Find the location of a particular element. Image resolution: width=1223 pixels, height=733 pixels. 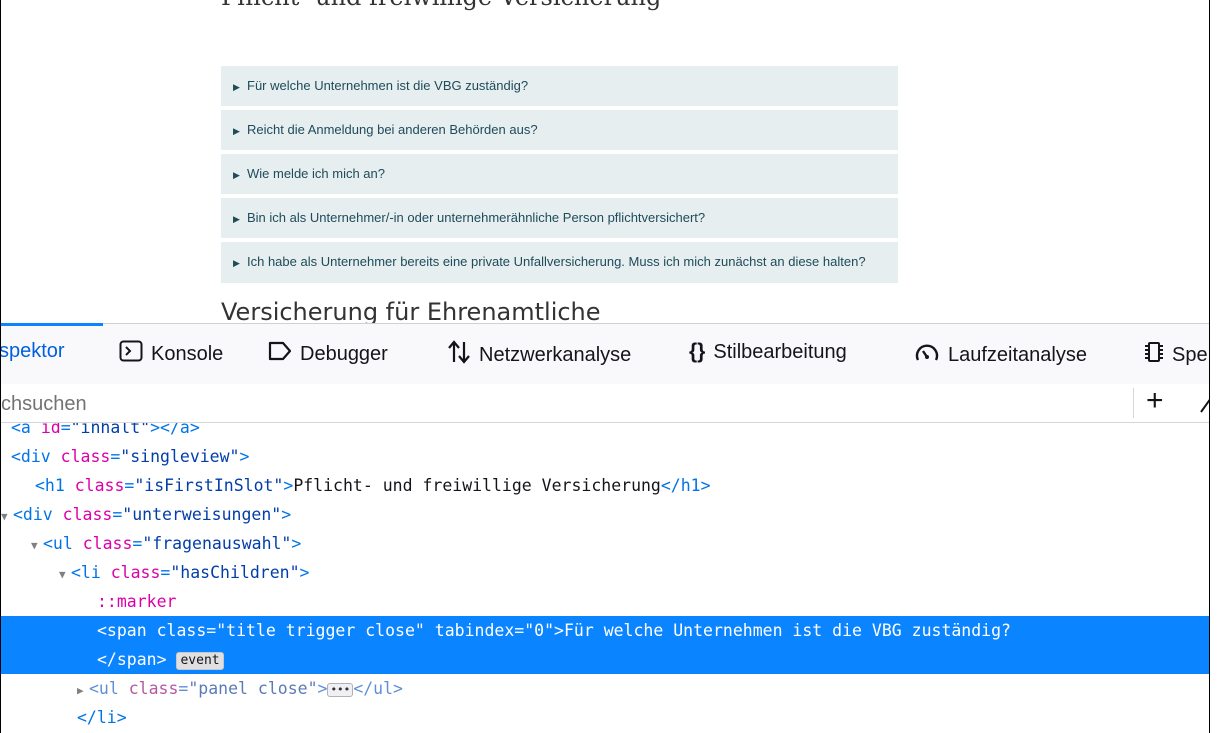

collapsed-twisty-icon: ▶ is located at coordinates (83, 690).